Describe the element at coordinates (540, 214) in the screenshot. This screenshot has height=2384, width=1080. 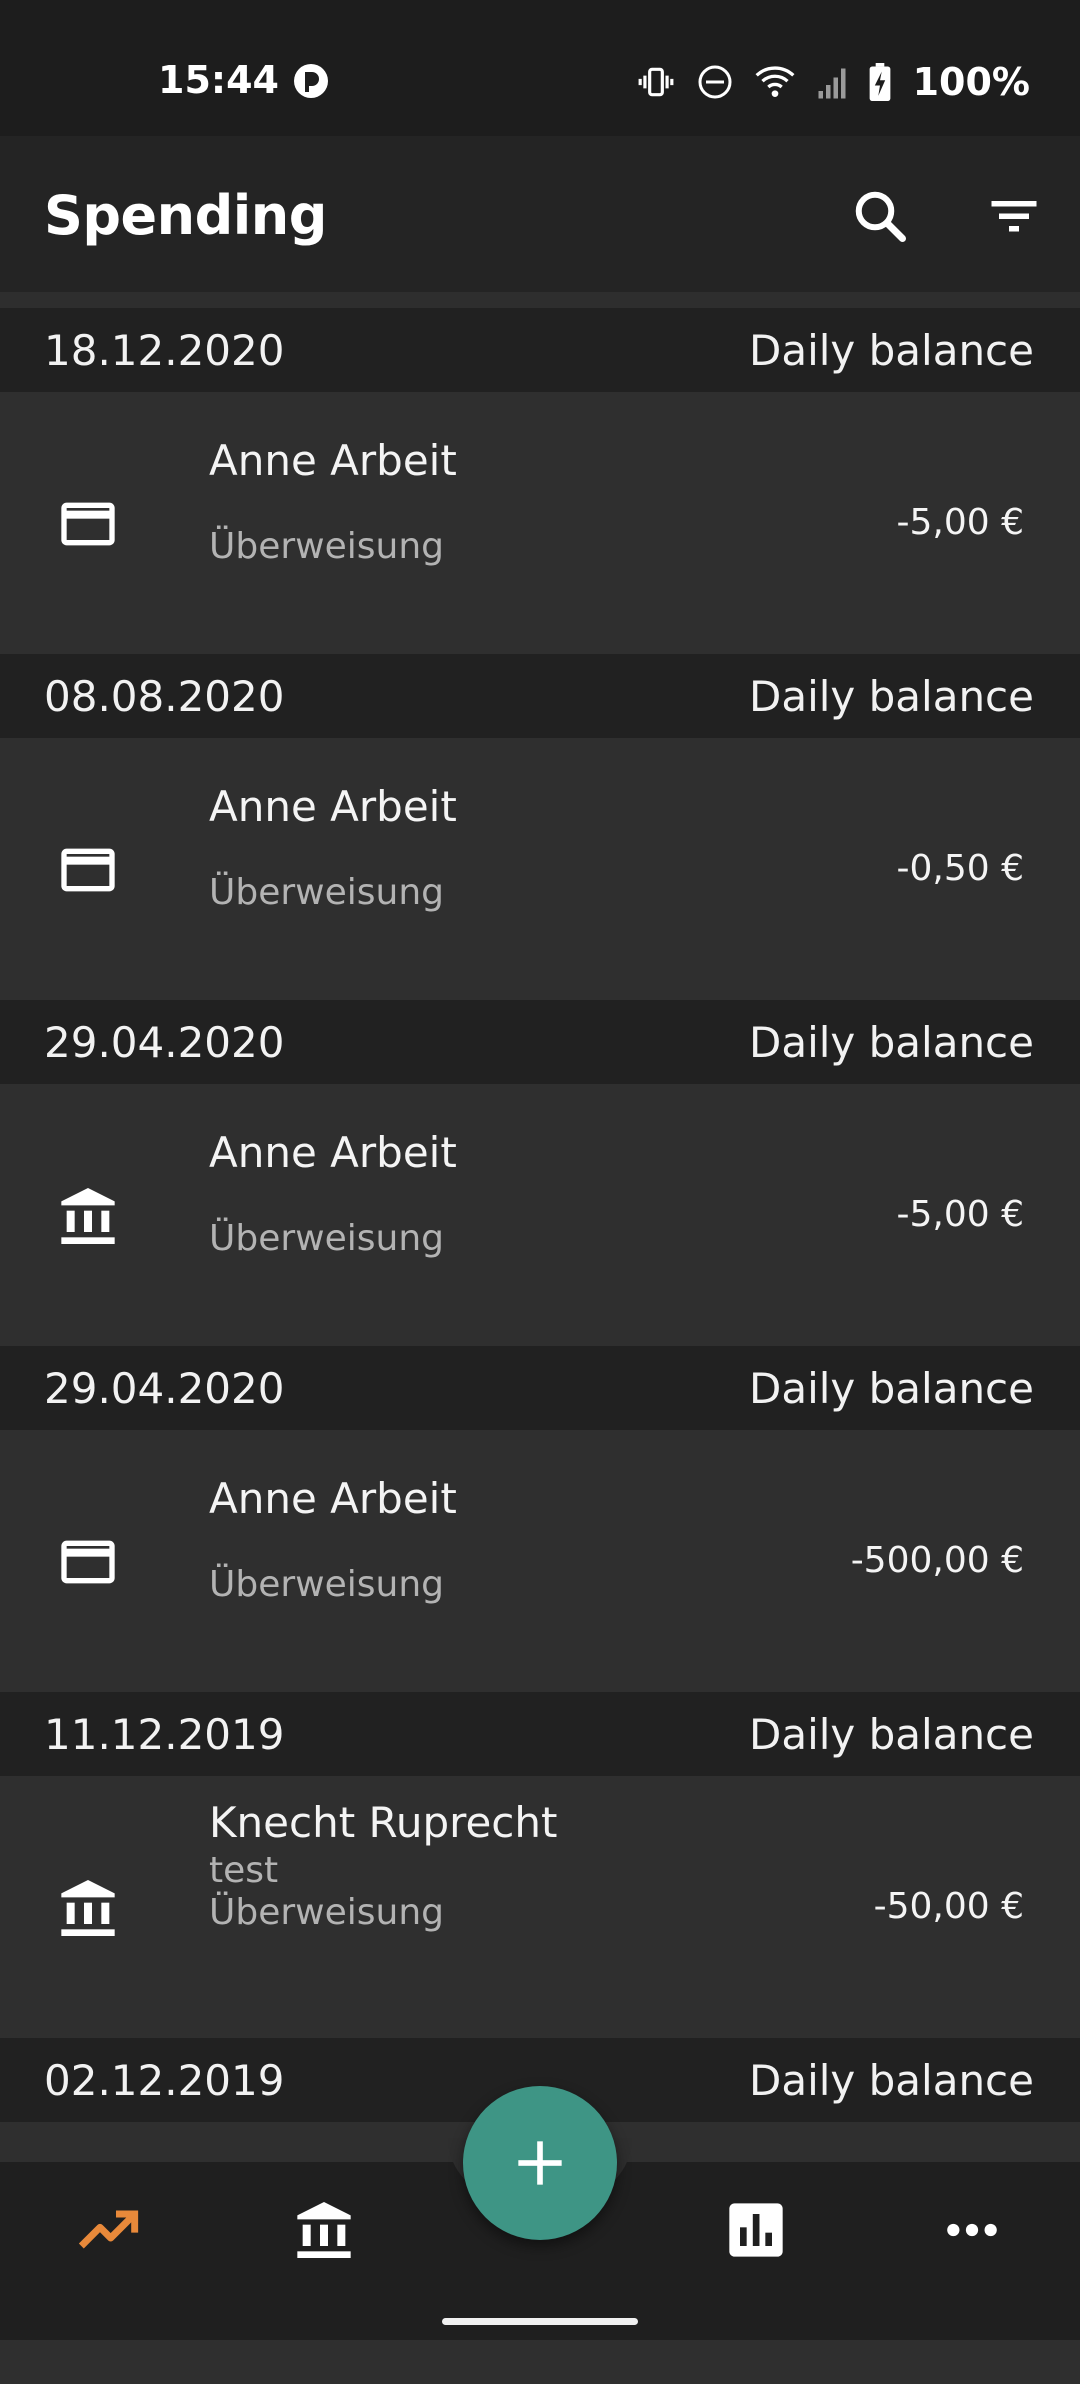
I see `app-bar: Spending` at that location.